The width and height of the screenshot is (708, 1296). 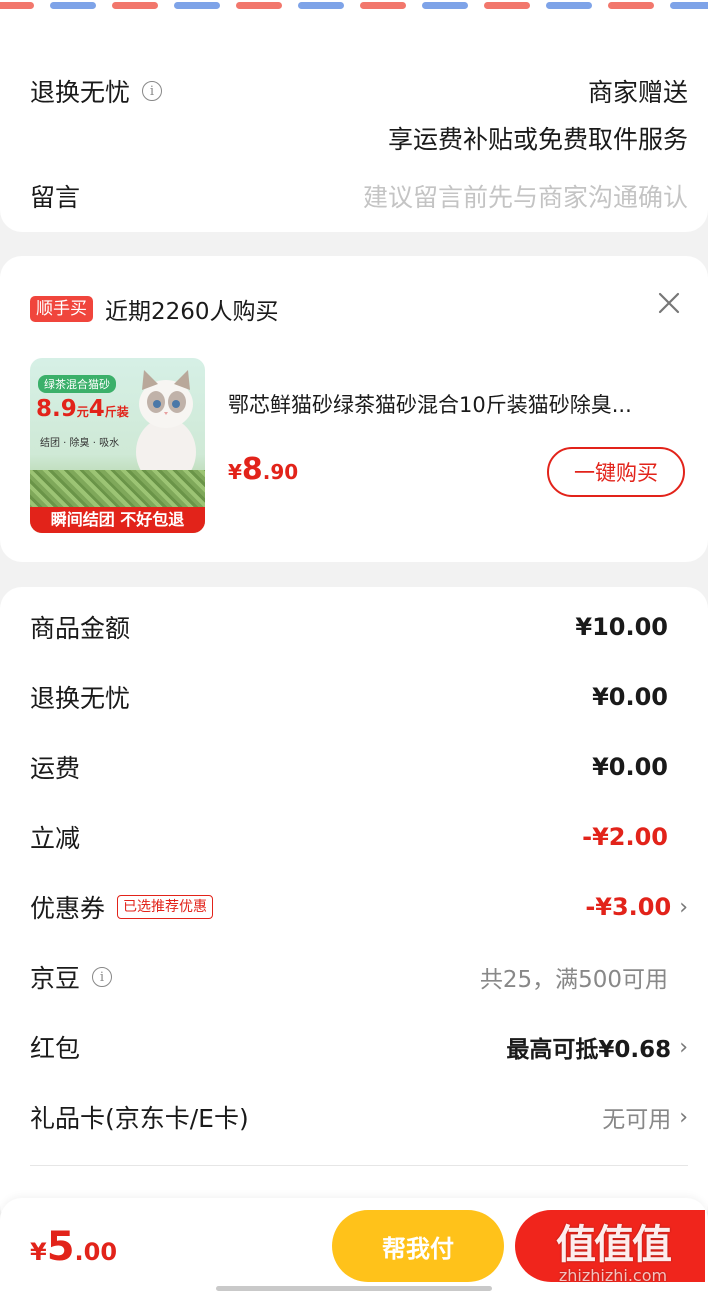 I want to click on recommend-header: 顺手买 近期2260人购买, so click(x=154, y=309).